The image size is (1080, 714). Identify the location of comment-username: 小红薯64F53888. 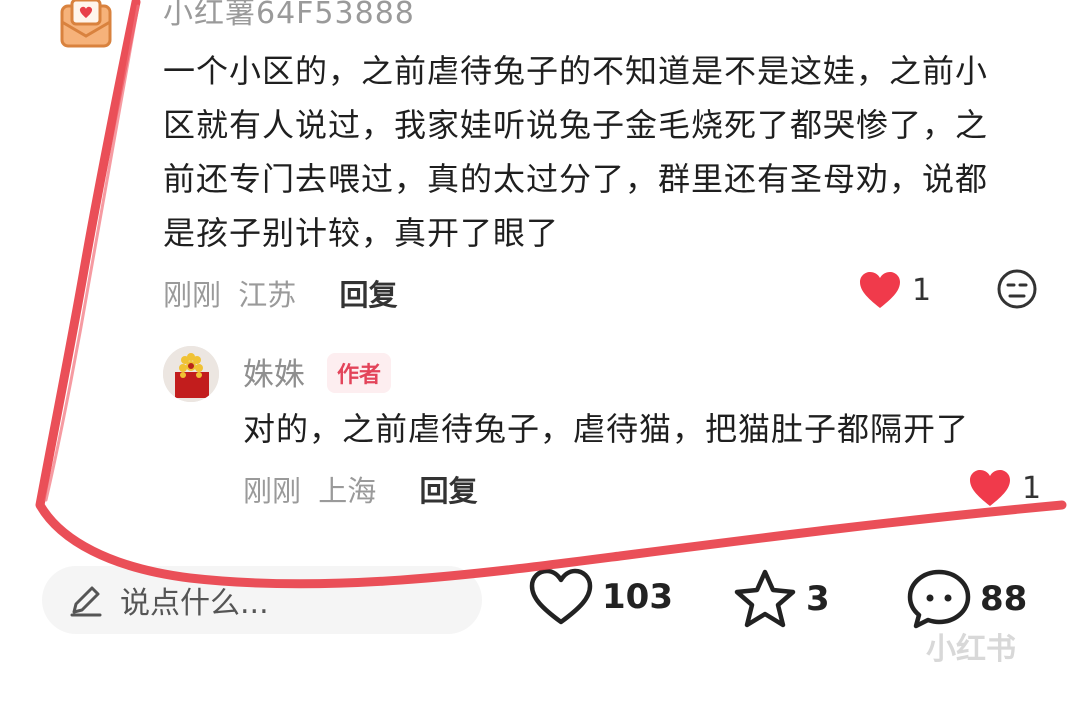
(289, 16).